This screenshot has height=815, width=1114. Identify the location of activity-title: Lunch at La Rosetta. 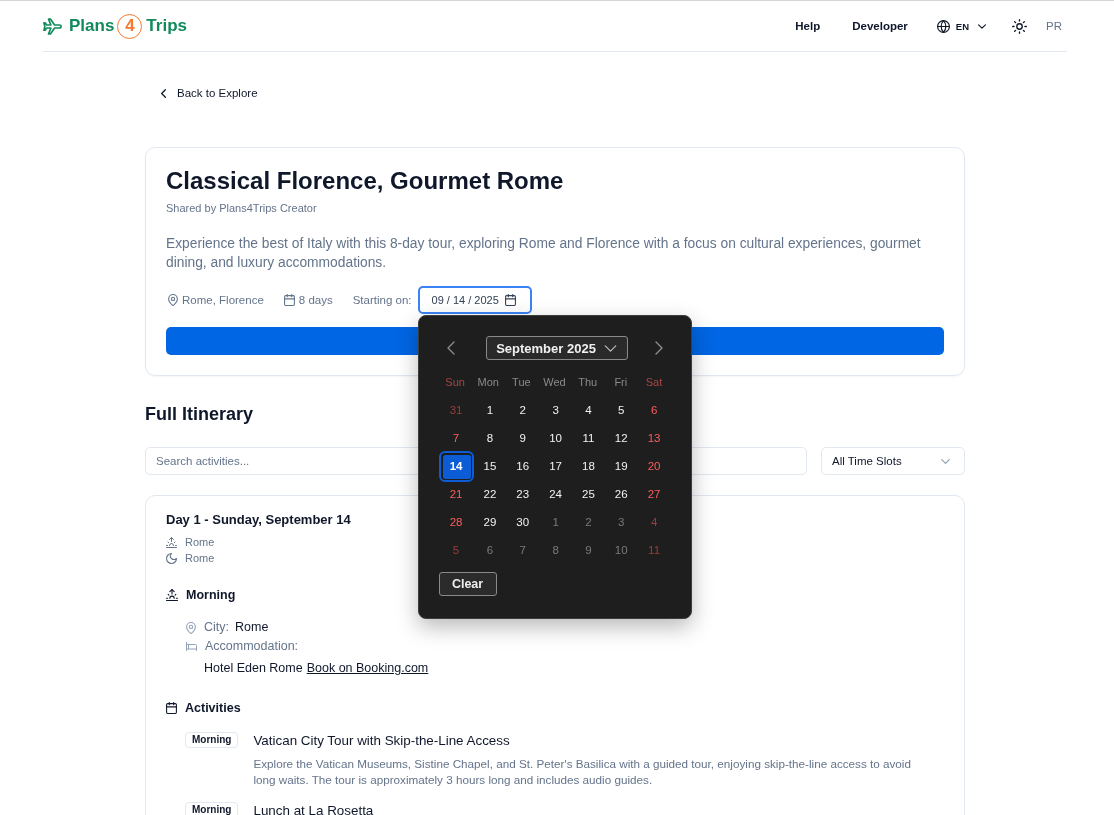
(313, 808).